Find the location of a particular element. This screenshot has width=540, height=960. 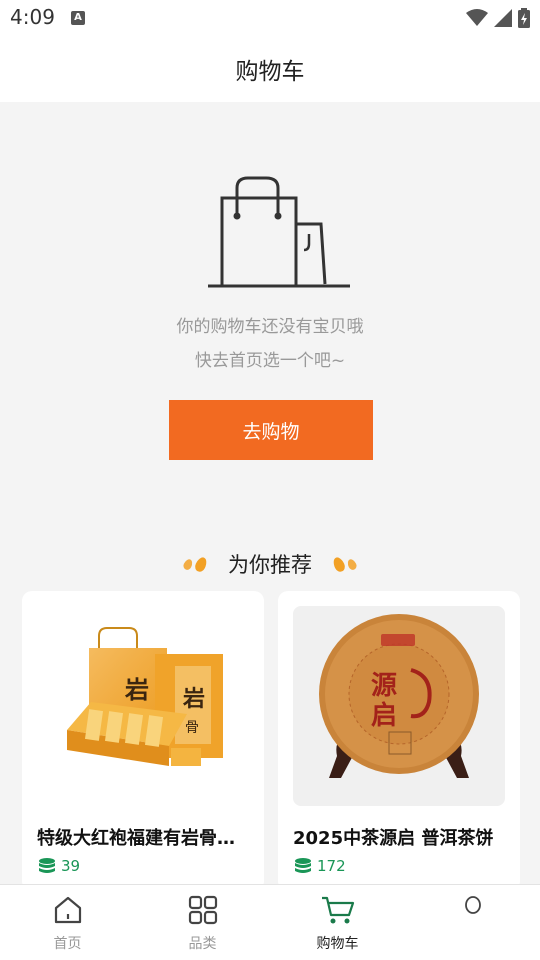

tab-category: 品类 is located at coordinates (202, 922).